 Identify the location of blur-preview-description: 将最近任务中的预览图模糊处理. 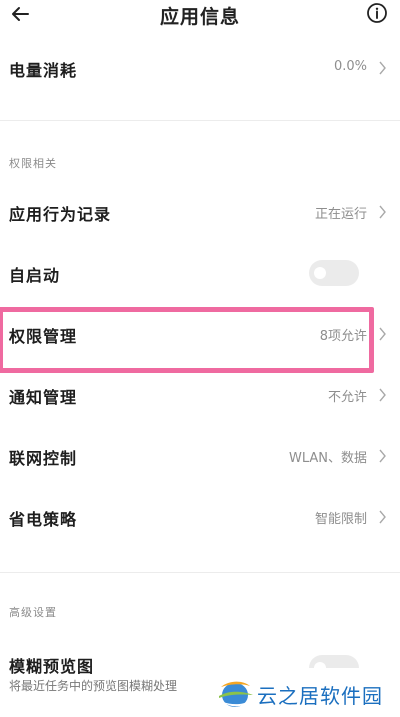
(93, 686).